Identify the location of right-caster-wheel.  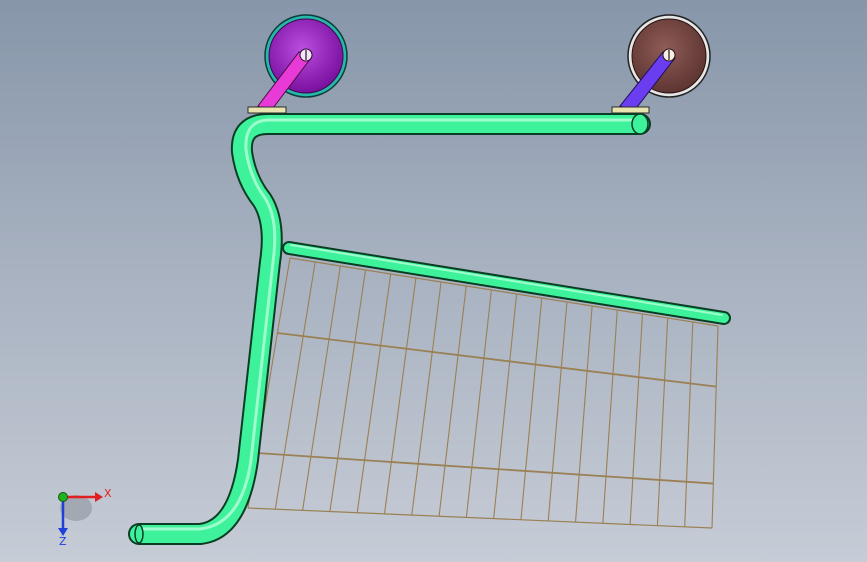
(661, 64).